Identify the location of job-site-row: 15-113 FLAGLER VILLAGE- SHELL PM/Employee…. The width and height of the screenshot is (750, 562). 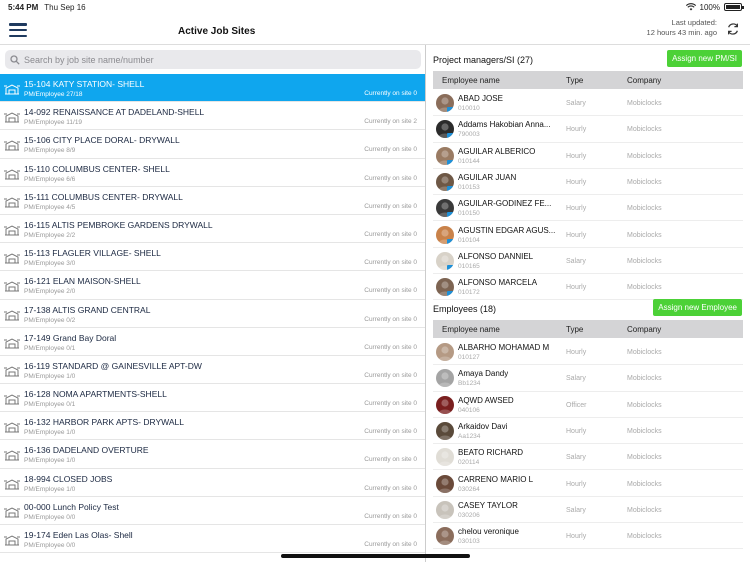
(212, 257).